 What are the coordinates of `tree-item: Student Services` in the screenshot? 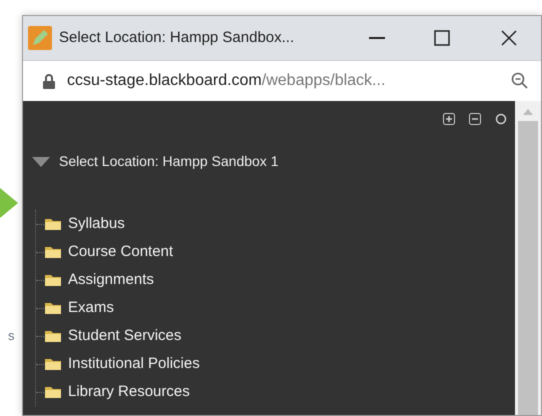 It's located at (125, 336).